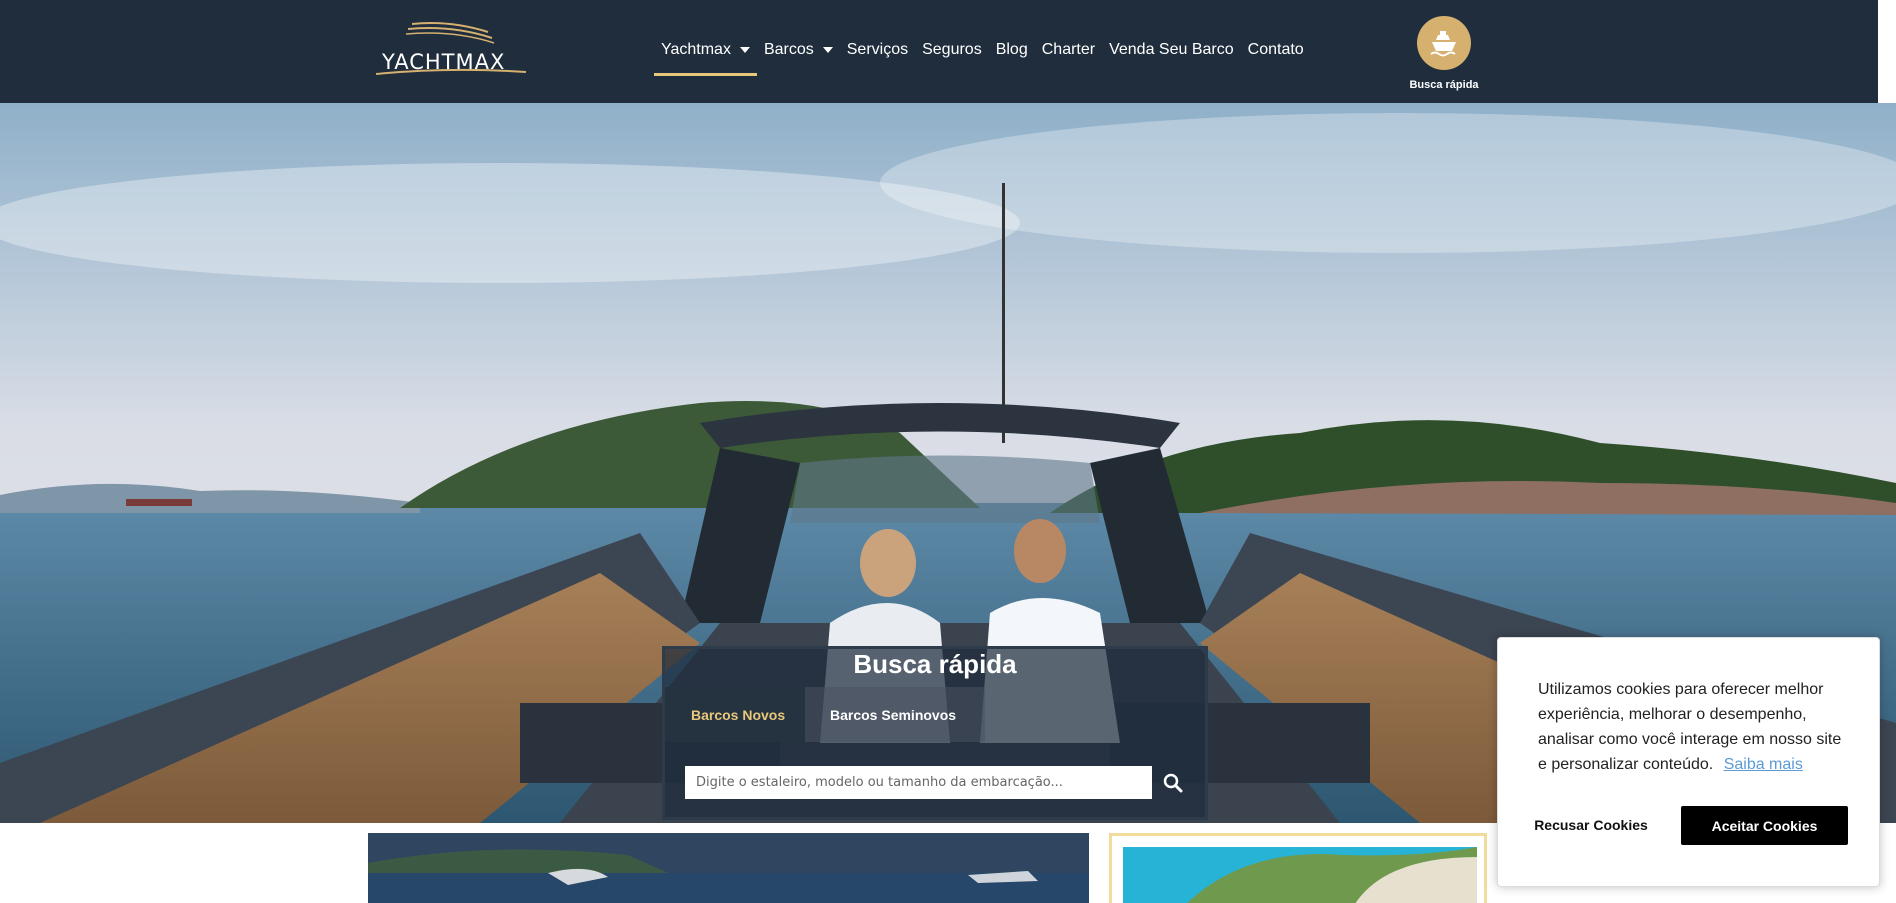 Image resolution: width=1896 pixels, height=903 pixels. What do you see at coordinates (895, 714) in the screenshot?
I see `tab-barcos-seminovos: Barcos Seminovos` at bounding box center [895, 714].